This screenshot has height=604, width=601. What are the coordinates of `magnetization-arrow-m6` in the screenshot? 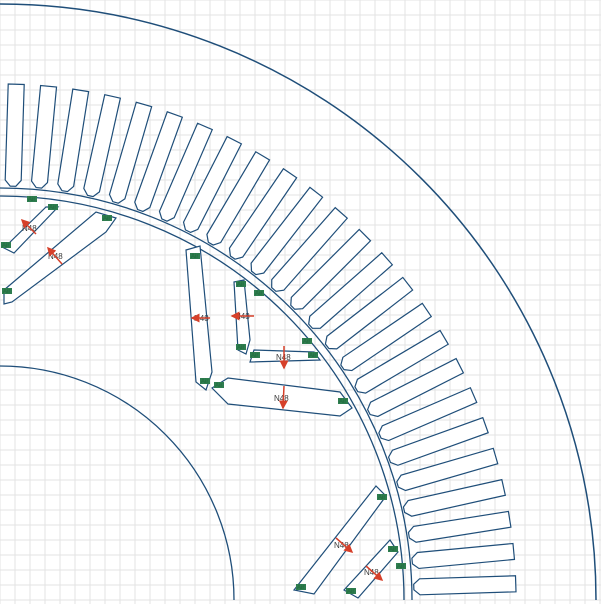 It's located at (283, 397).